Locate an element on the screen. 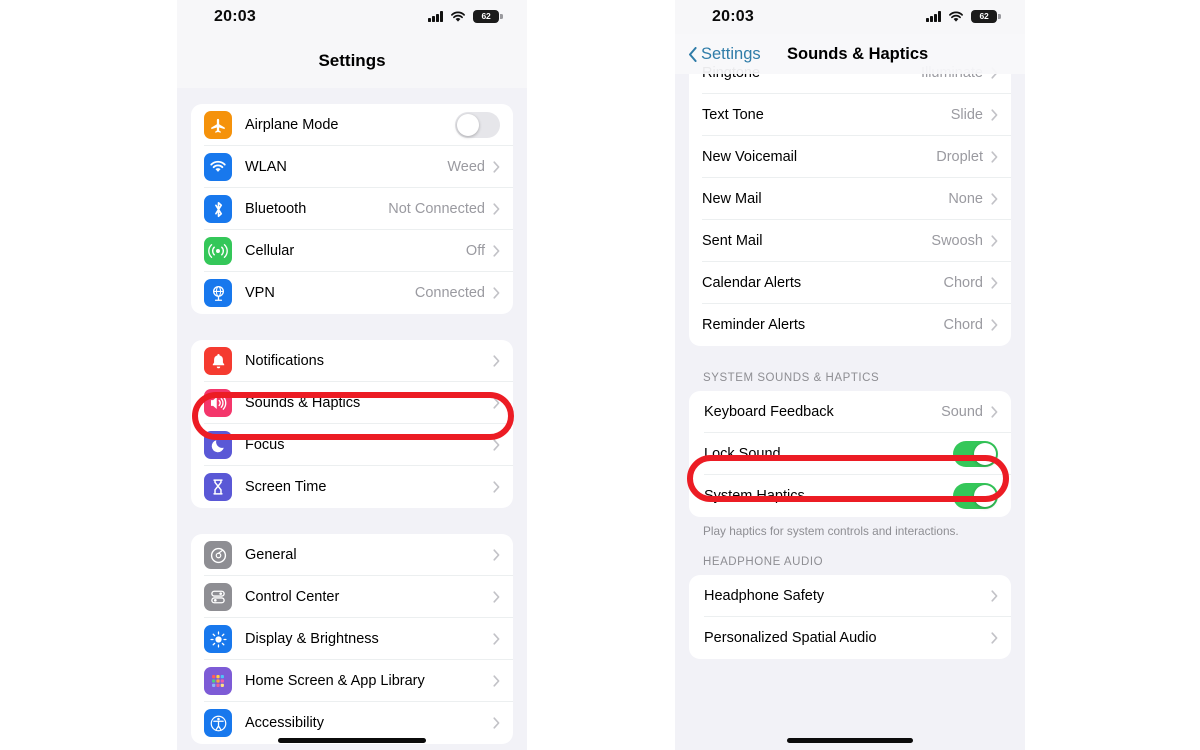 The image size is (1200, 750). settings-row-reminder-alerts: Reminder Alerts Chord is located at coordinates (856, 325).